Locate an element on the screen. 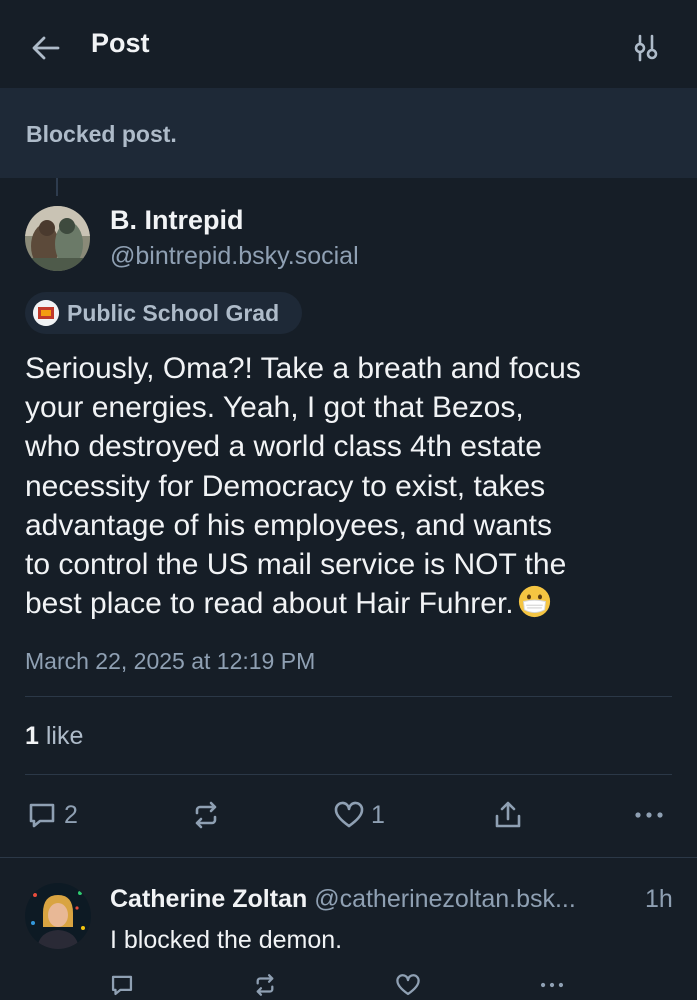 Image resolution: width=697 pixels, height=1000 pixels. reply-count: 2 is located at coordinates (71, 814).